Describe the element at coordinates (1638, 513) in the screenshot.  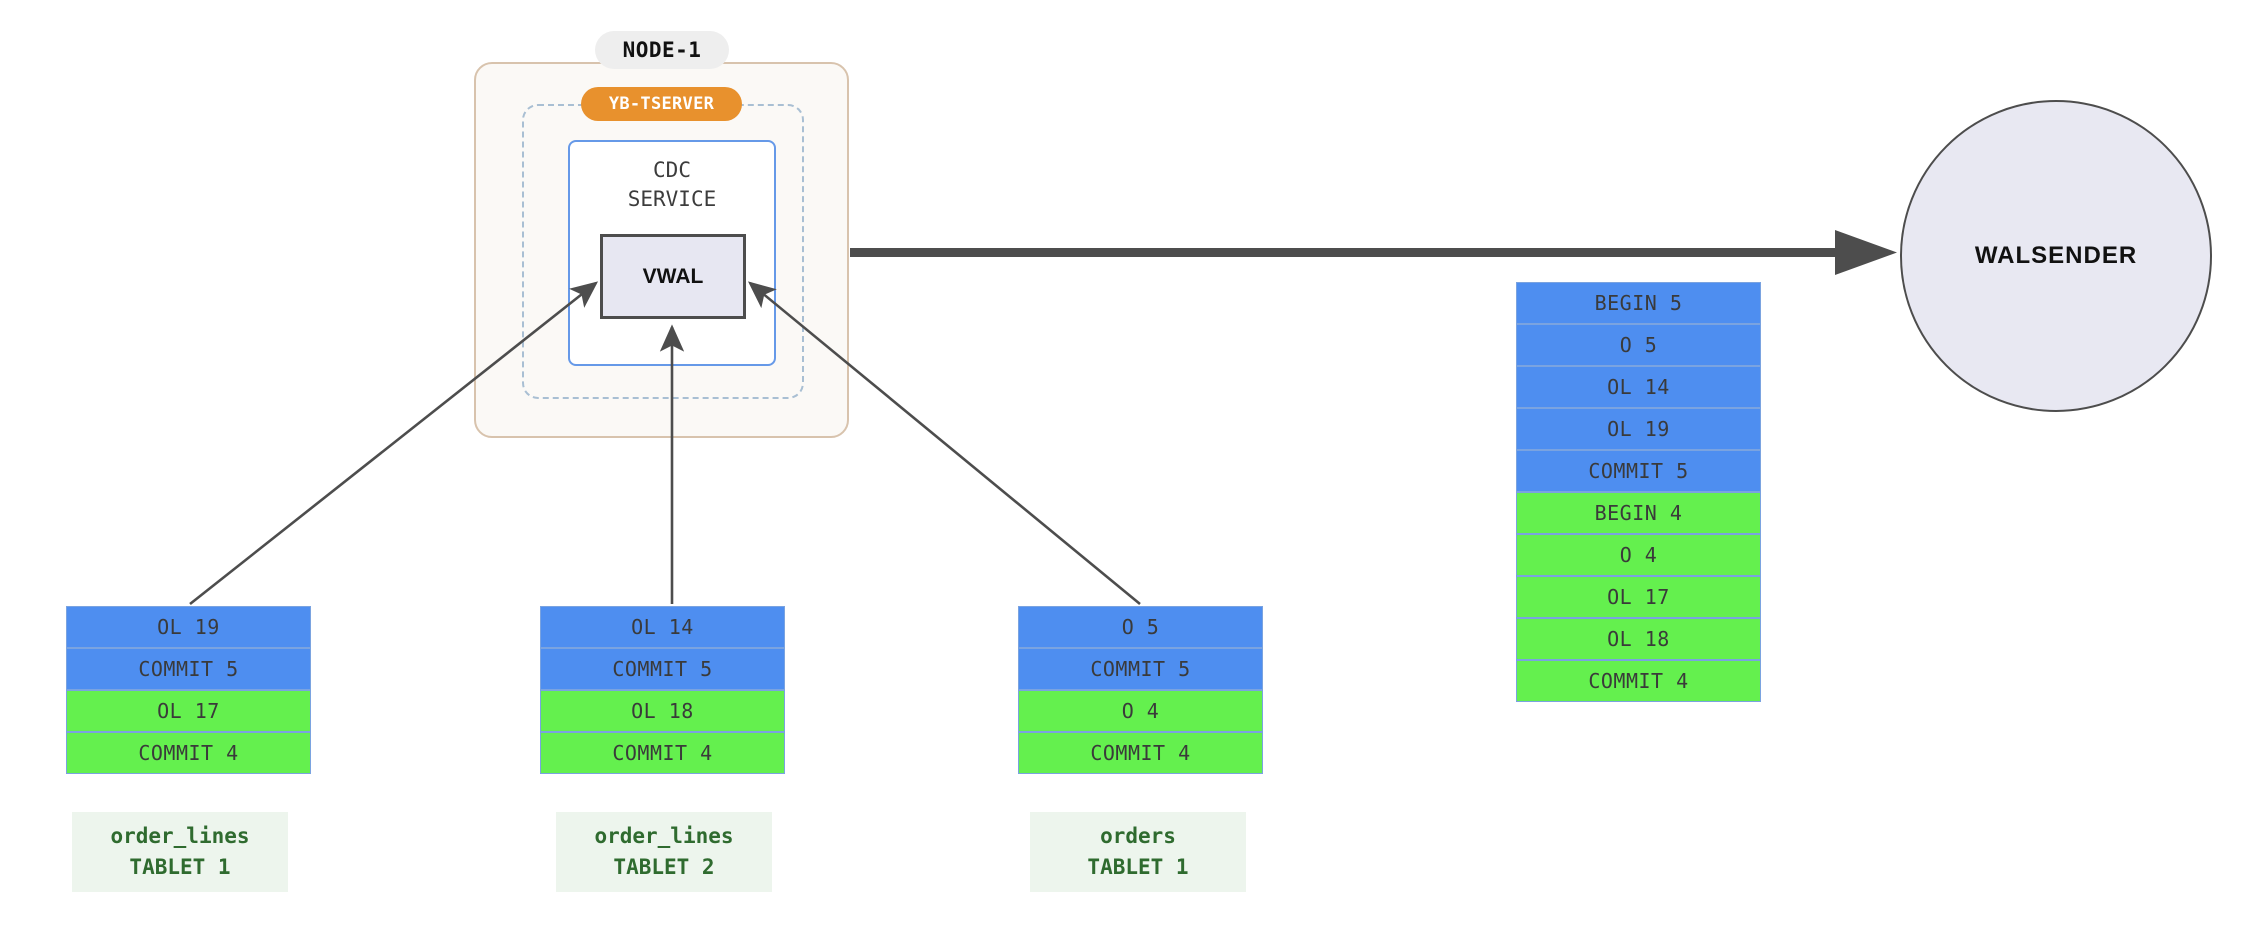
I see `record-row: BEGIN 4` at that location.